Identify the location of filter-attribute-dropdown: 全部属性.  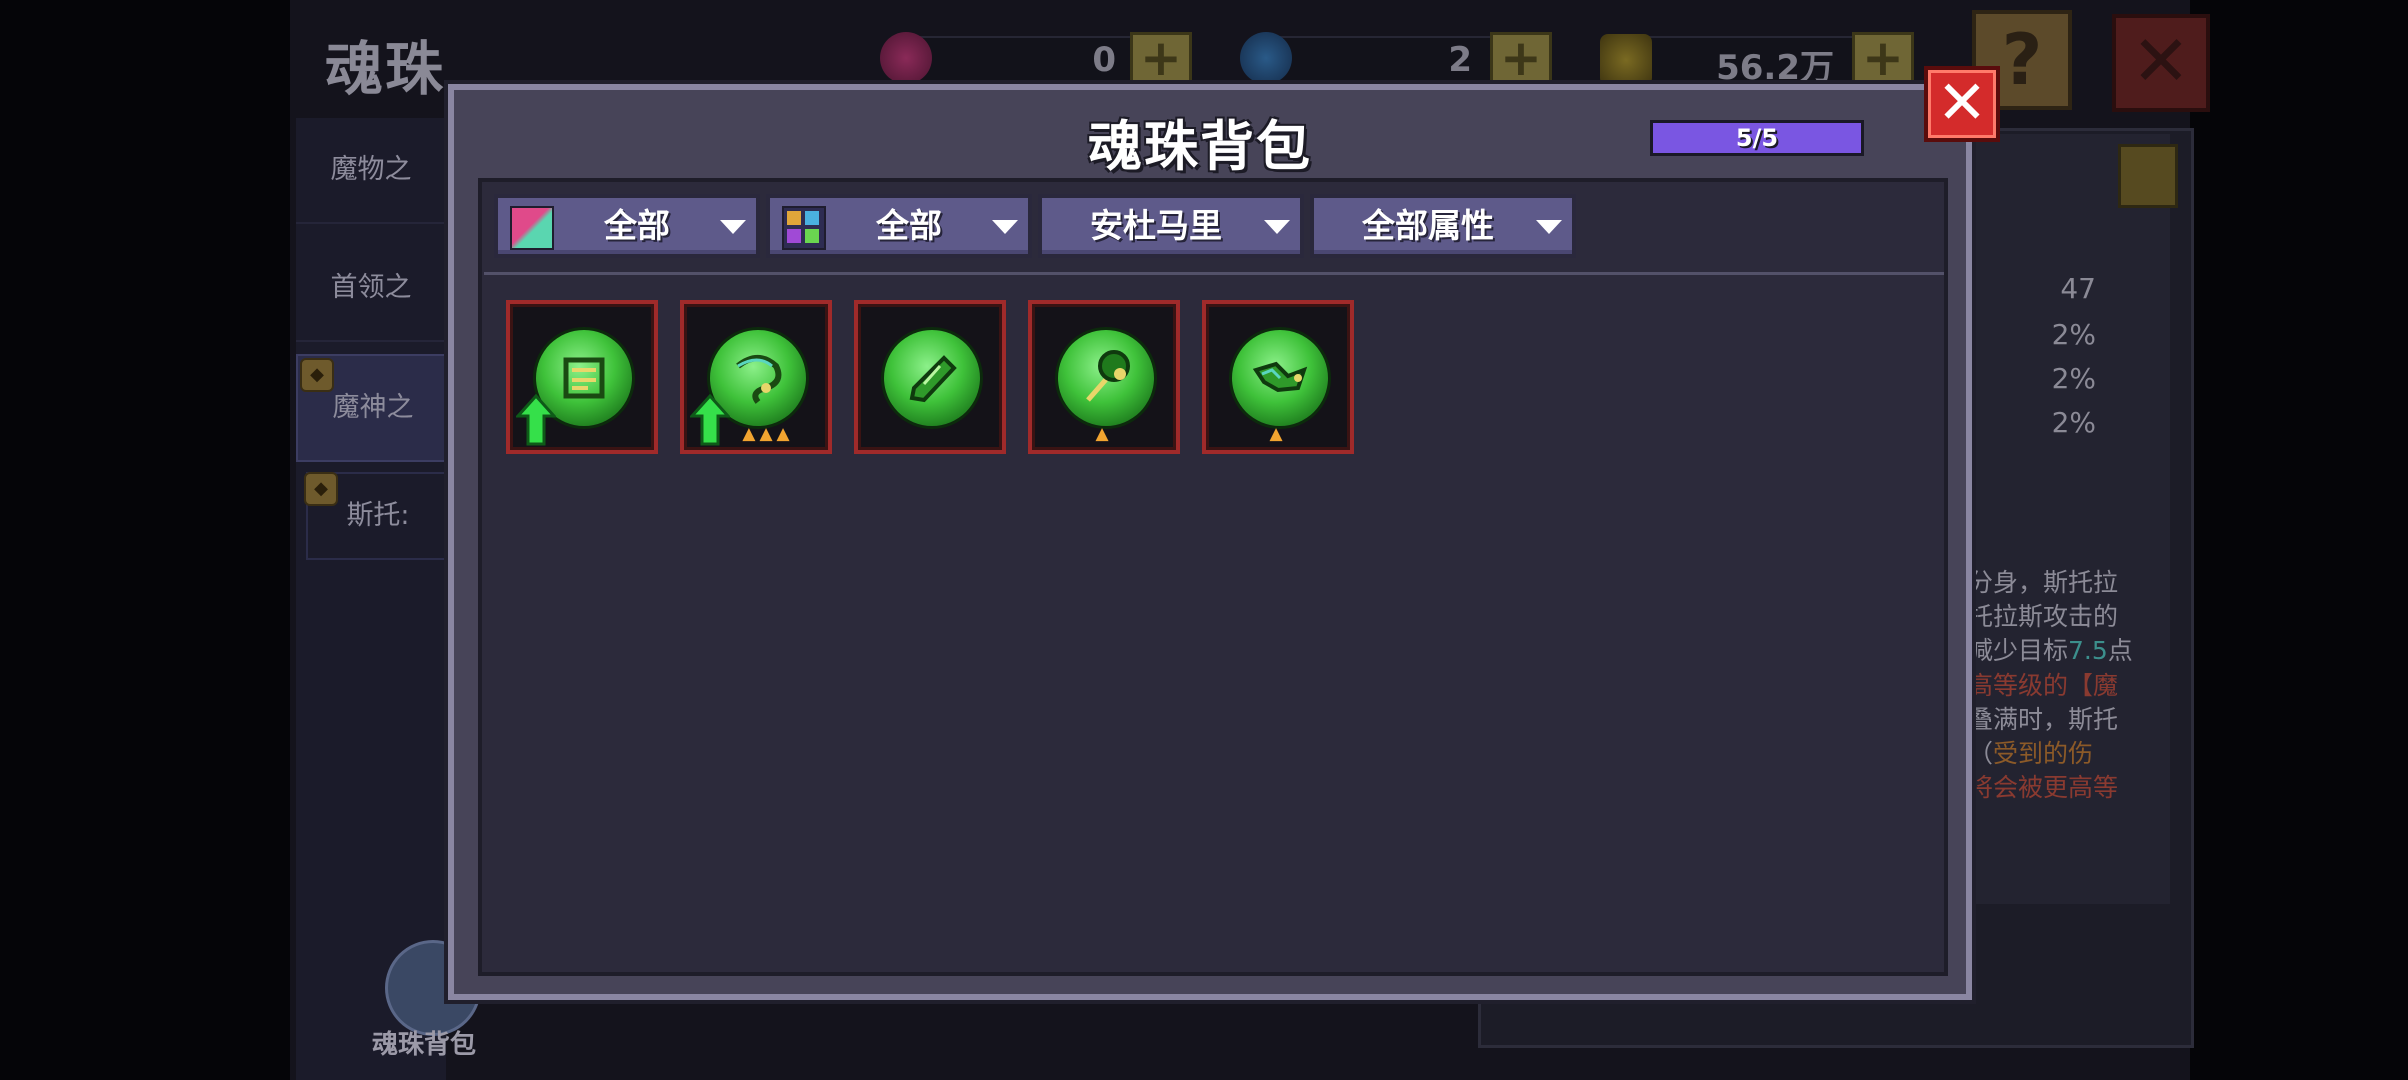
(1443, 226).